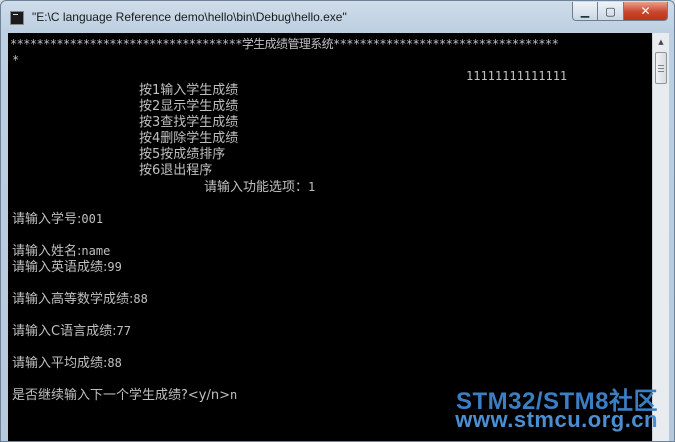  I want to click on star-line: *, so click(16, 60).